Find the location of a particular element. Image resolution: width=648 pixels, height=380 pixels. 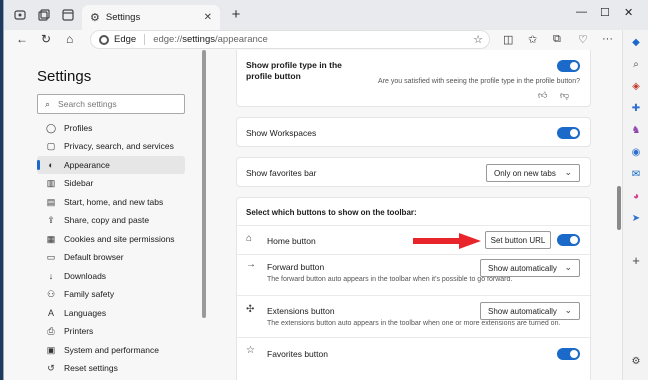

profile-icon is located at coordinates (20, 15).